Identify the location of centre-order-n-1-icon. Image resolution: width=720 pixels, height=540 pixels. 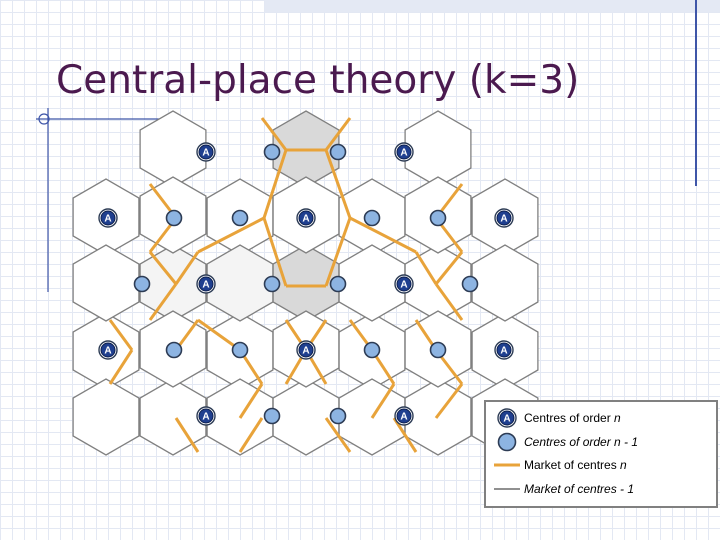
(507, 442).